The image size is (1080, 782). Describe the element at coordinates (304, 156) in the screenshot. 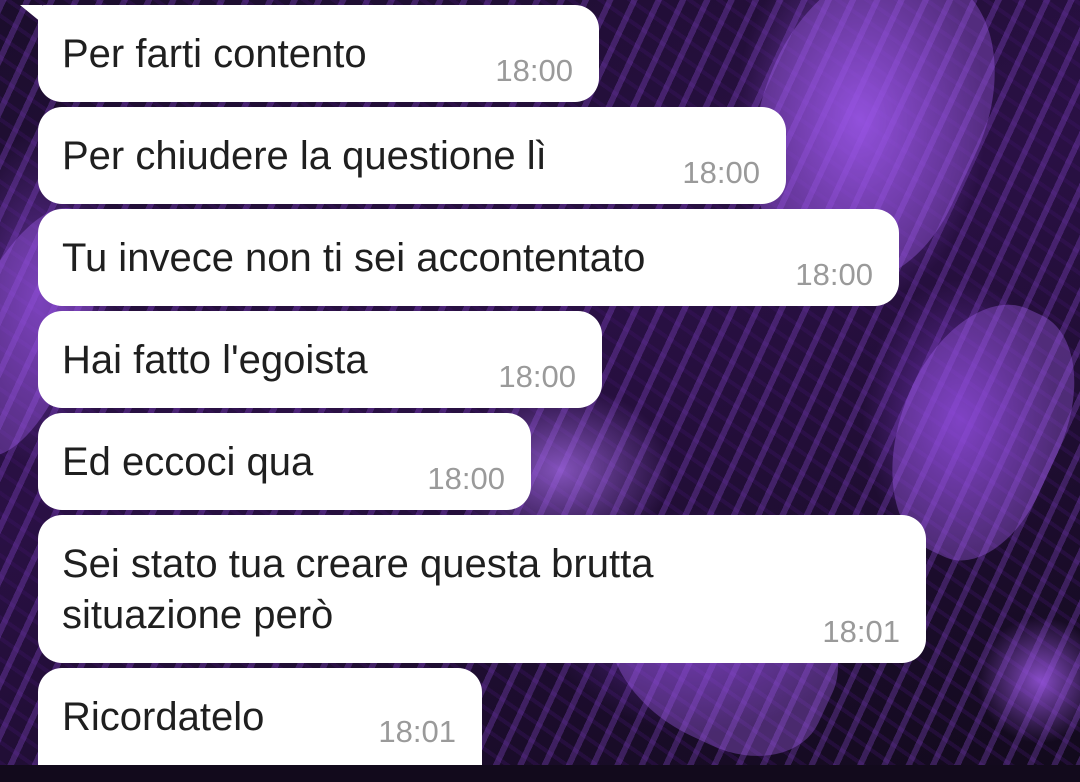

I see `message-text: Per chiudere la questione lì` at that location.